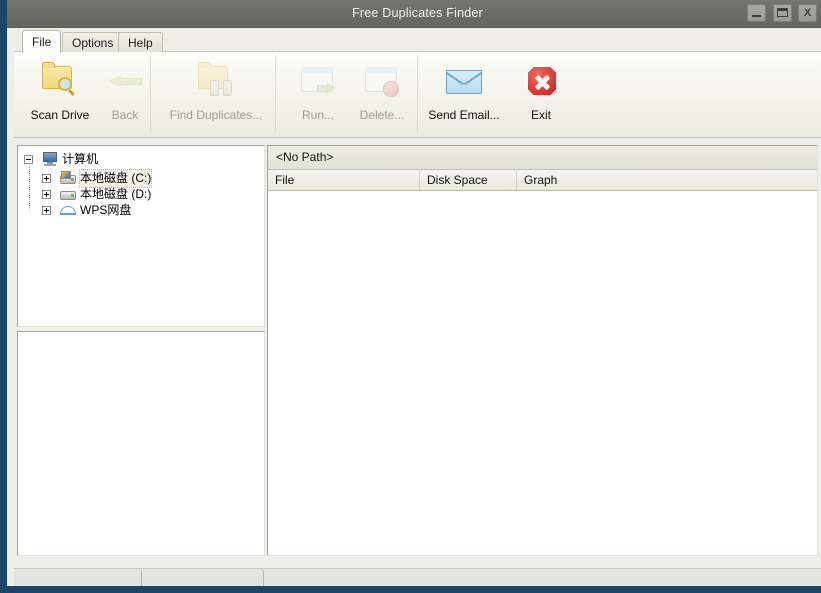 Image resolution: width=821 pixels, height=593 pixels. I want to click on minimize-button, so click(756, 13).